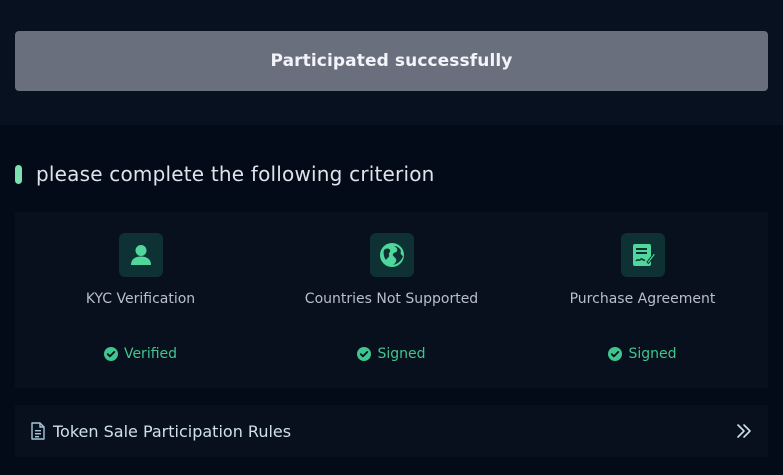 The image size is (783, 475). What do you see at coordinates (391, 255) in the screenshot?
I see `globe-icon` at bounding box center [391, 255].